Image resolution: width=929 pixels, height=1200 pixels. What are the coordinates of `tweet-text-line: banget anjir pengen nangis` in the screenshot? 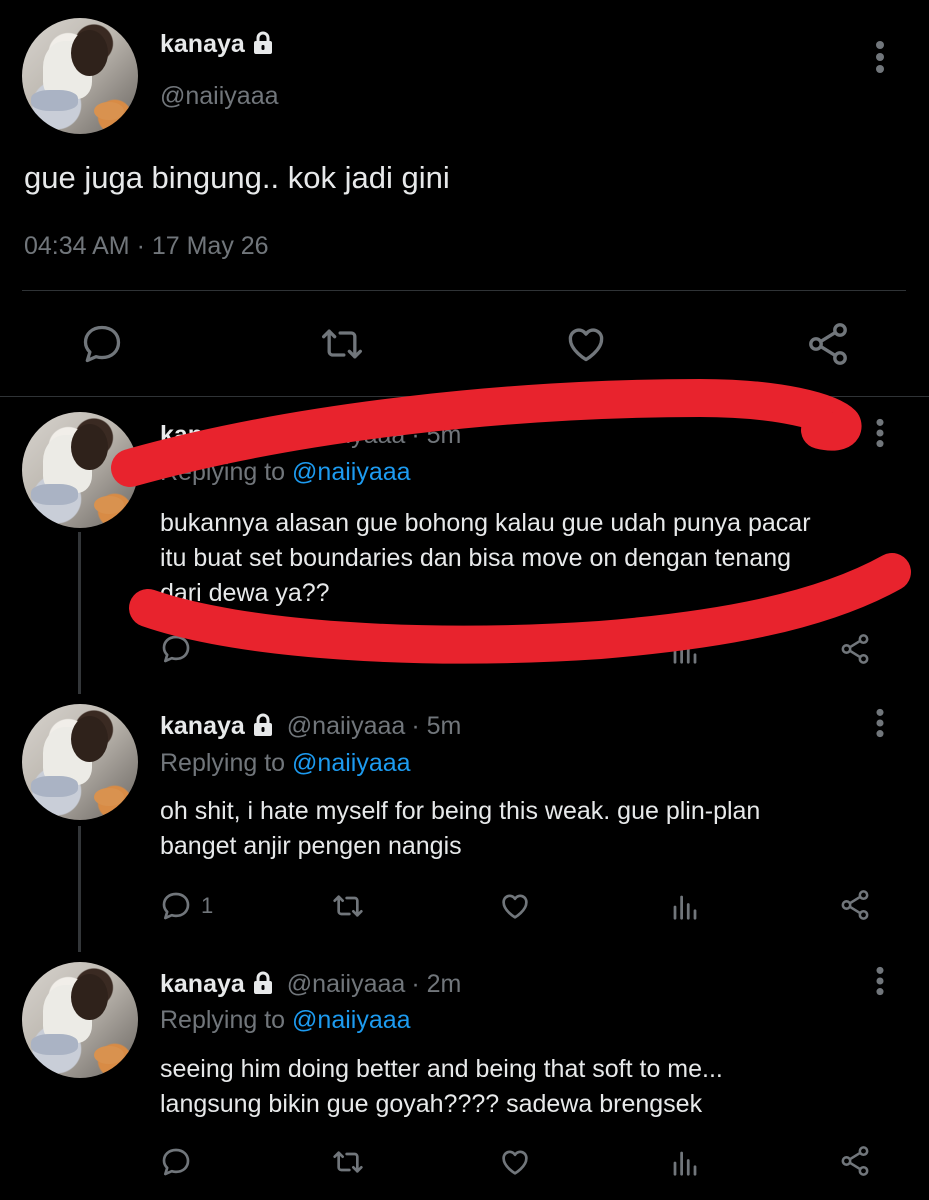 It's located at (311, 846).